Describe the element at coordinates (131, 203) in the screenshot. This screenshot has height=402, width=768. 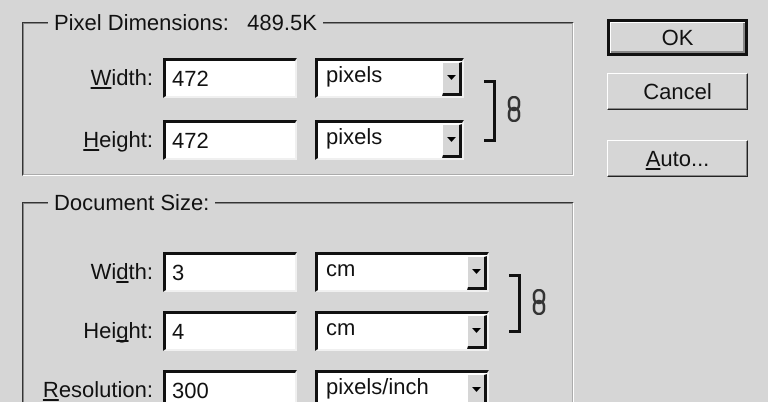
I see `group-title: Document Size:` at that location.